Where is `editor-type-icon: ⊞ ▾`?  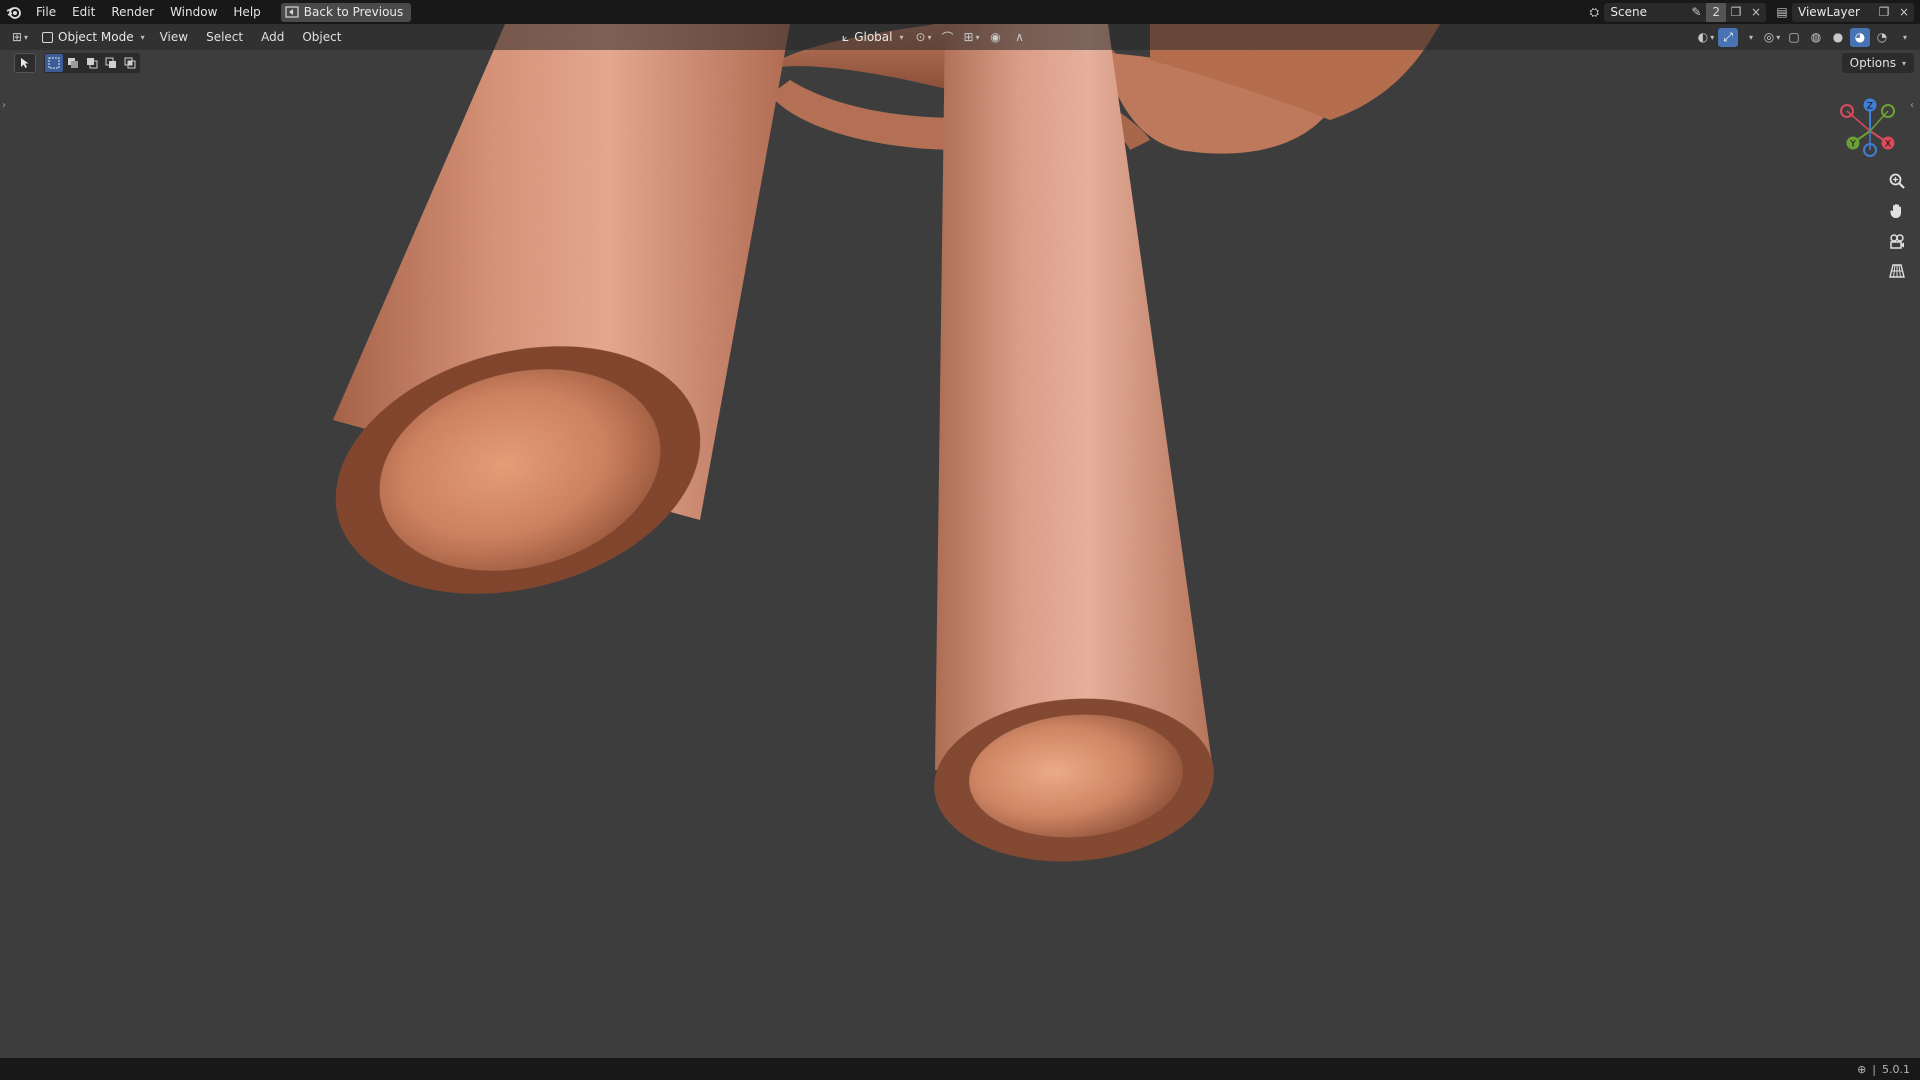
editor-type-icon: ⊞ ▾ is located at coordinates (20, 37).